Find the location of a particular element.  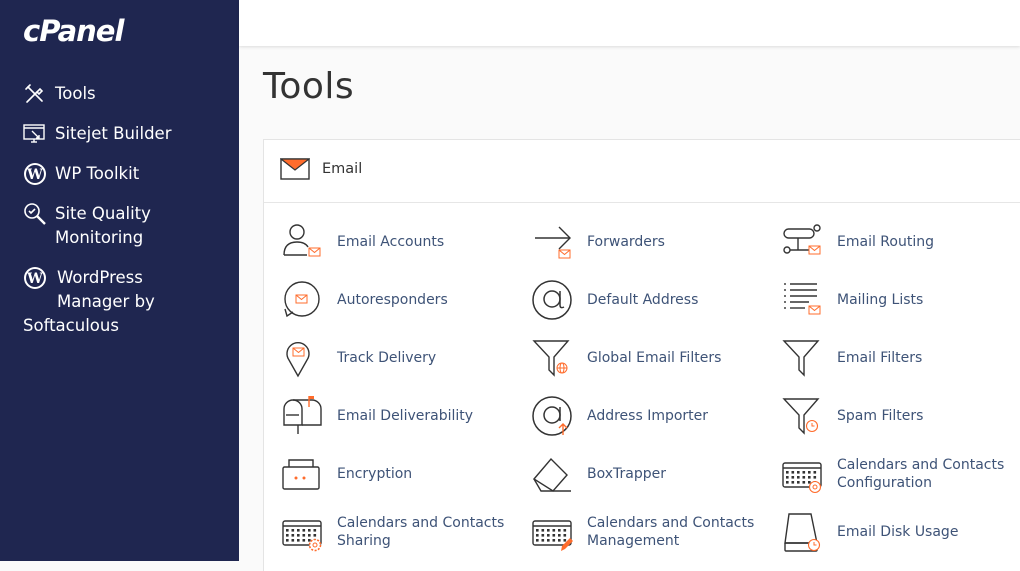

tool-spam-filters: Spam Filters is located at coordinates (900, 416).